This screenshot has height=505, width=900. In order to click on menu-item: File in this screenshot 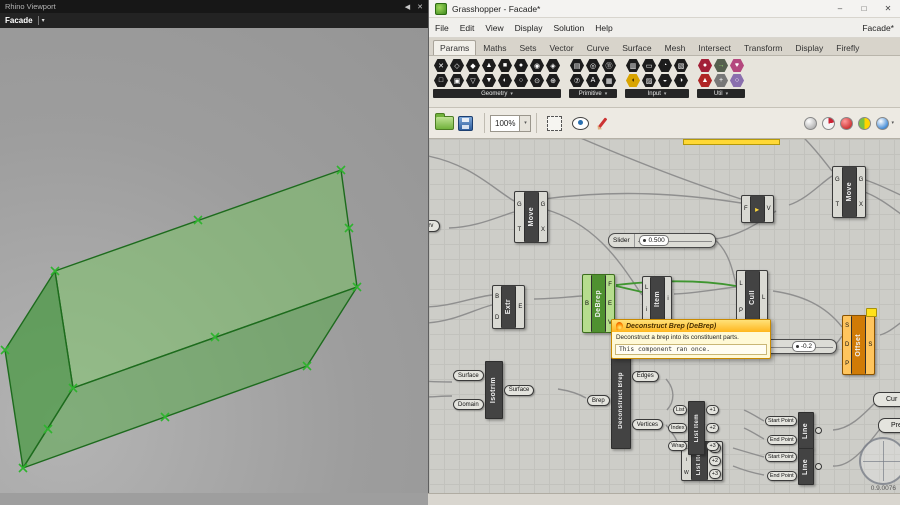, I will do `click(442, 28)`.